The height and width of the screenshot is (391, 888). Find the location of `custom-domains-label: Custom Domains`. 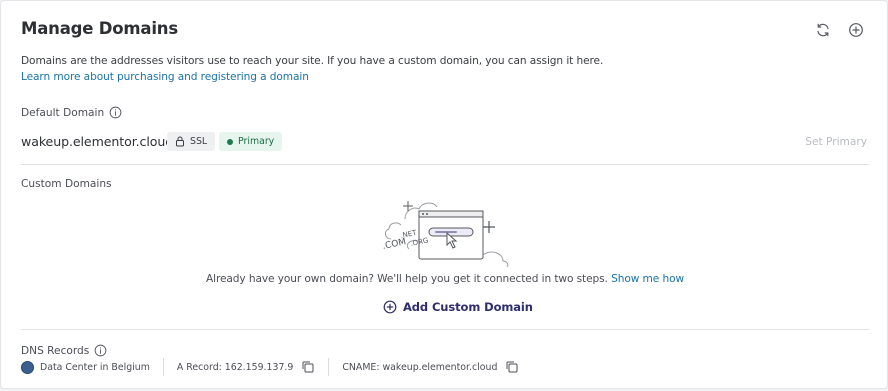

custom-domains-label: Custom Domains is located at coordinates (66, 184).